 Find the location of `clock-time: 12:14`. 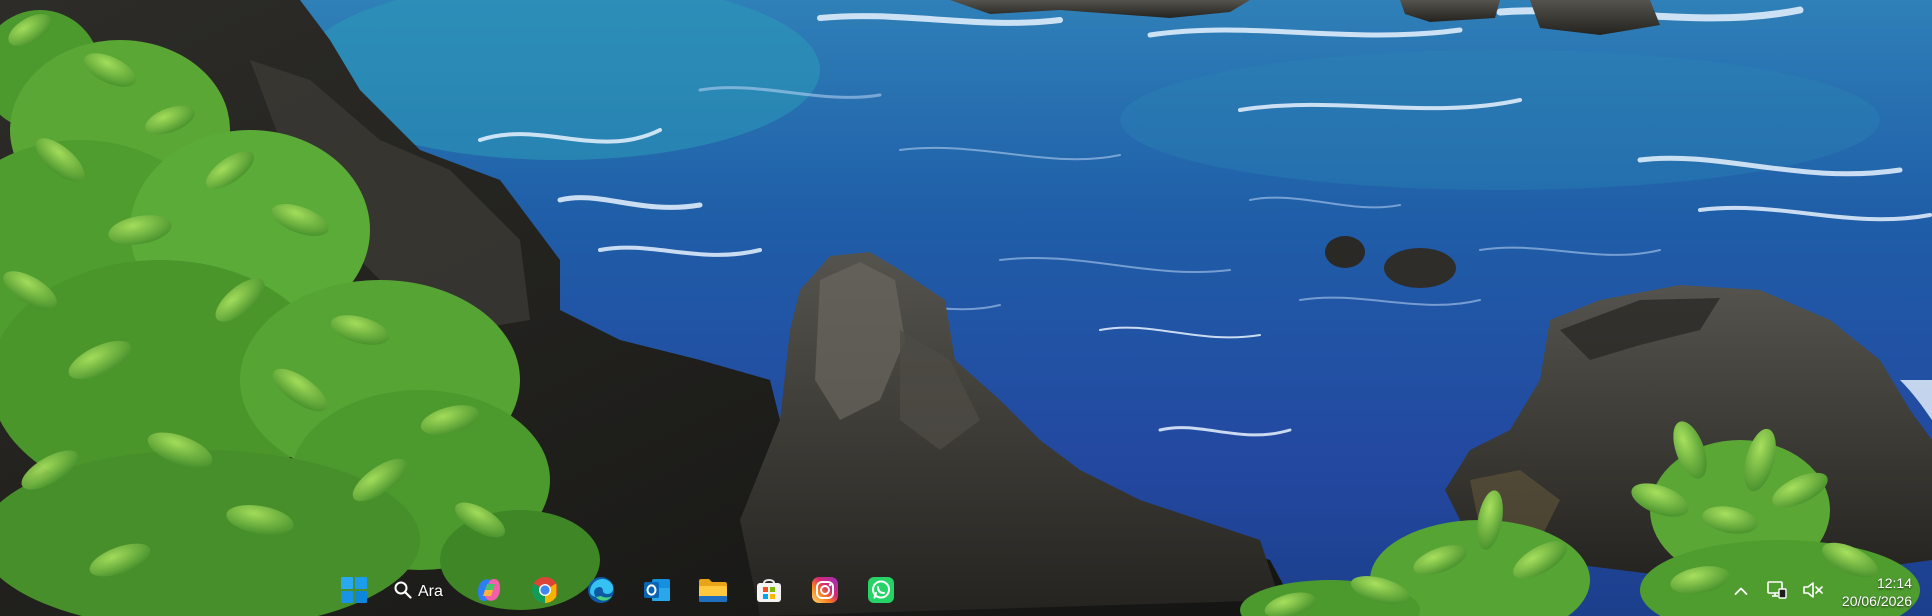

clock-time: 12:14 is located at coordinates (1894, 583).